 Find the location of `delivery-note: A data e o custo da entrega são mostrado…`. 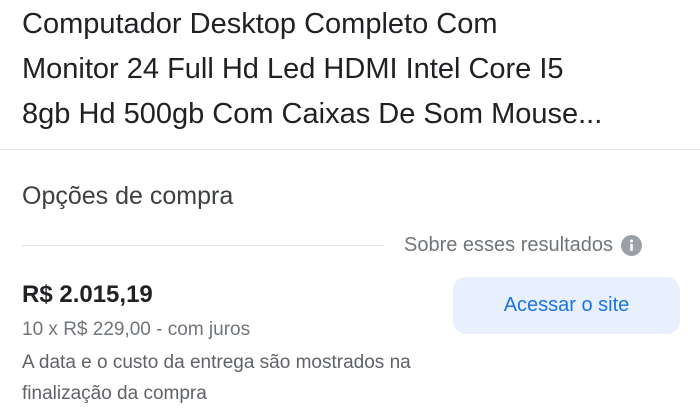

delivery-note: A data e o custo da entrega são mostrado… is located at coordinates (216, 378).